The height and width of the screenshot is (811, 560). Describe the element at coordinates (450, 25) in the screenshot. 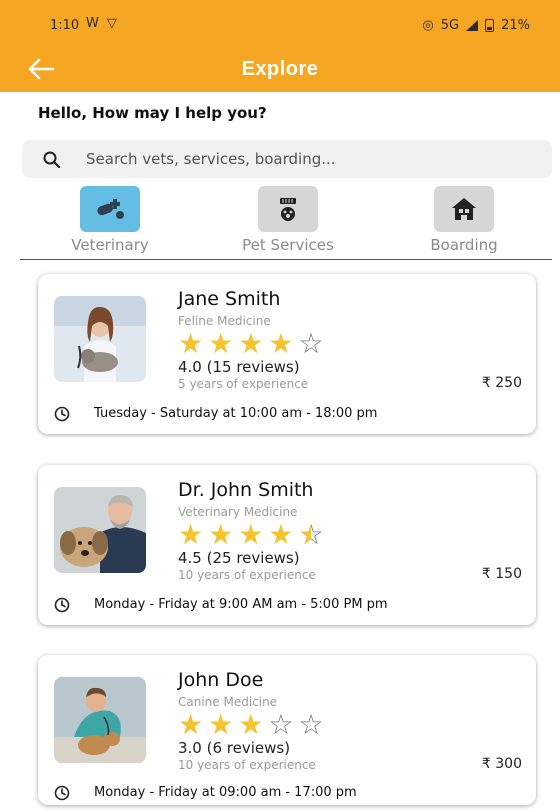

I see `network-label: 5G` at that location.